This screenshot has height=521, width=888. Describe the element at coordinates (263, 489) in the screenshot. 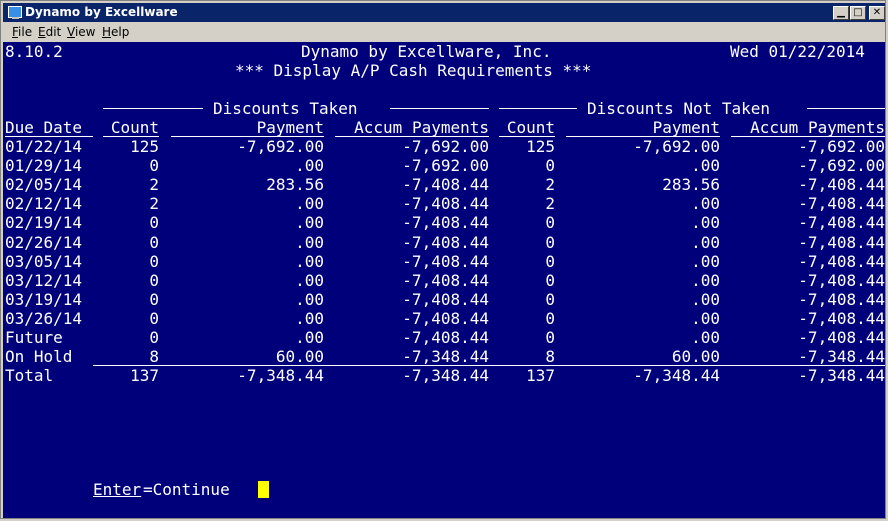

I see `text-cursor` at that location.